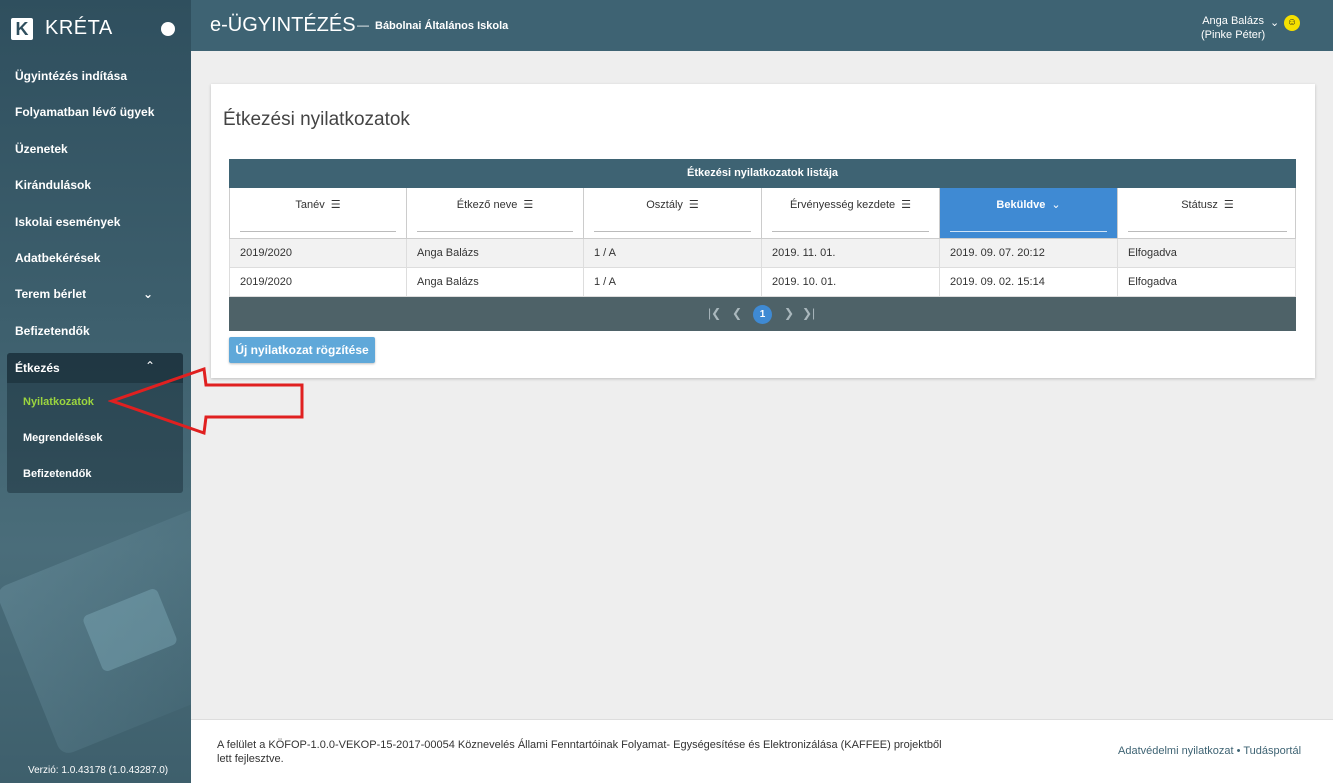 The height and width of the screenshot is (783, 1333). What do you see at coordinates (41, 148) in the screenshot?
I see `sidebar-item-label: Üzenetek` at bounding box center [41, 148].